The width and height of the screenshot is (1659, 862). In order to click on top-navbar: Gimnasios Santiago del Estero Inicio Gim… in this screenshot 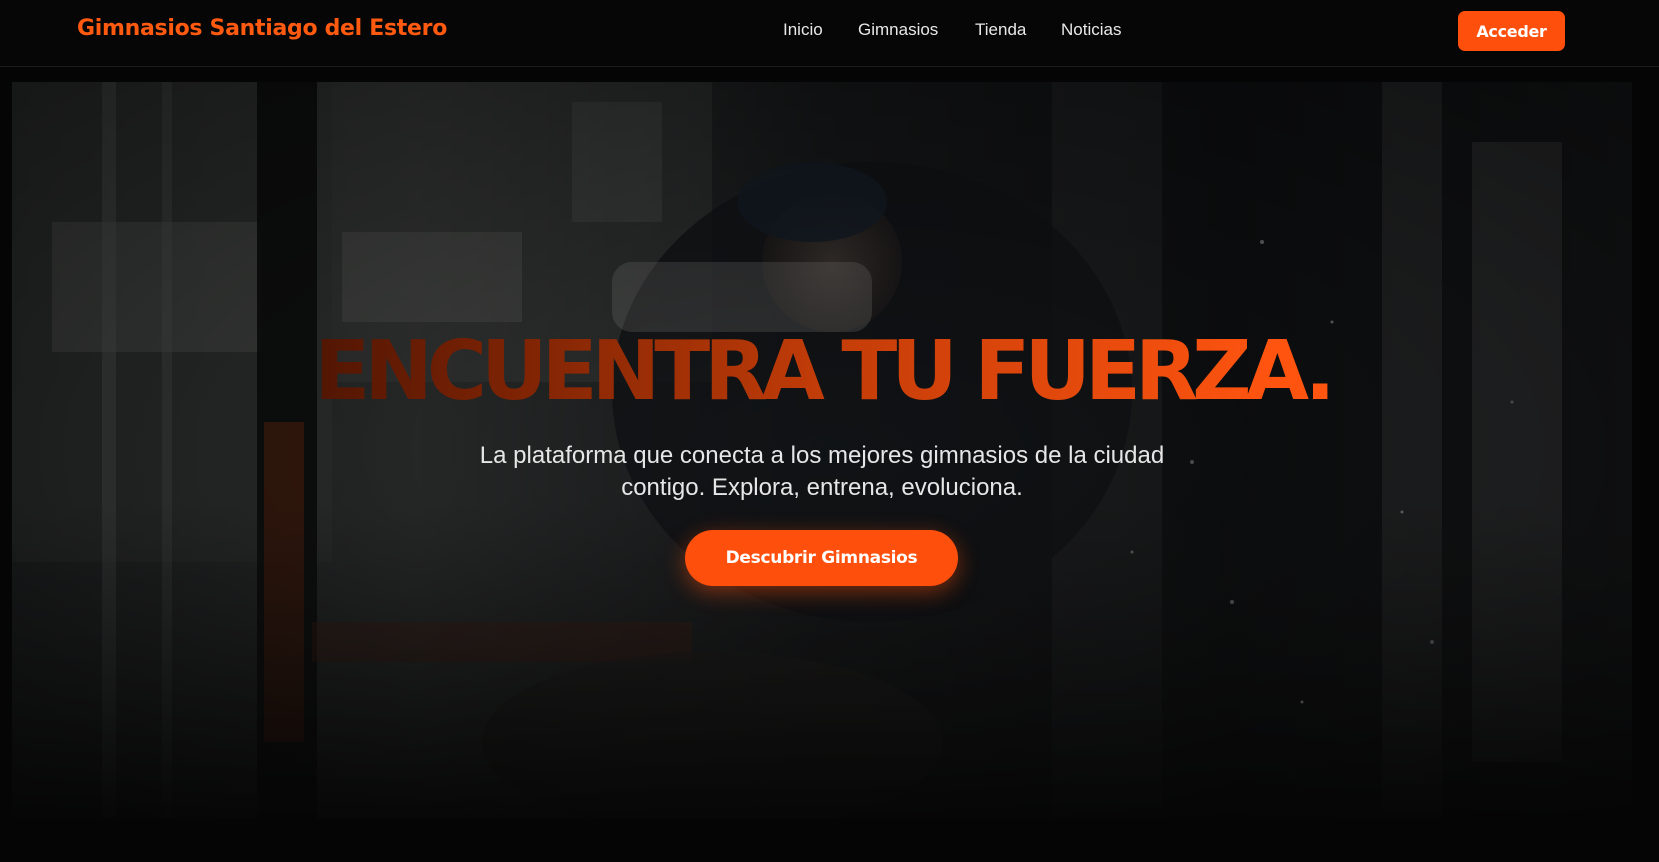, I will do `click(829, 33)`.